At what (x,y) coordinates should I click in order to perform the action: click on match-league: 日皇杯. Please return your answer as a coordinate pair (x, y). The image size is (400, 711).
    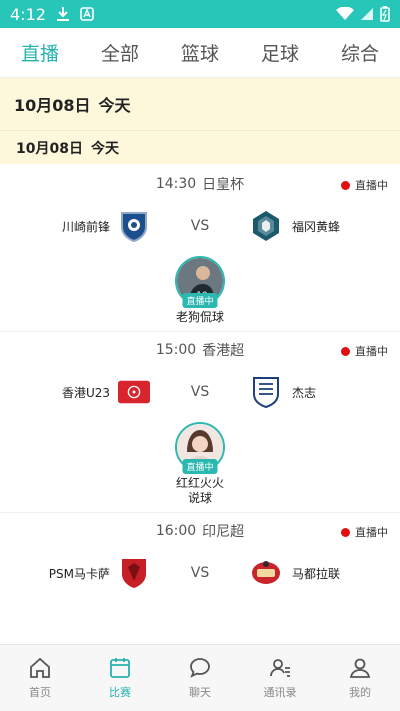
    Looking at the image, I should click on (223, 185).